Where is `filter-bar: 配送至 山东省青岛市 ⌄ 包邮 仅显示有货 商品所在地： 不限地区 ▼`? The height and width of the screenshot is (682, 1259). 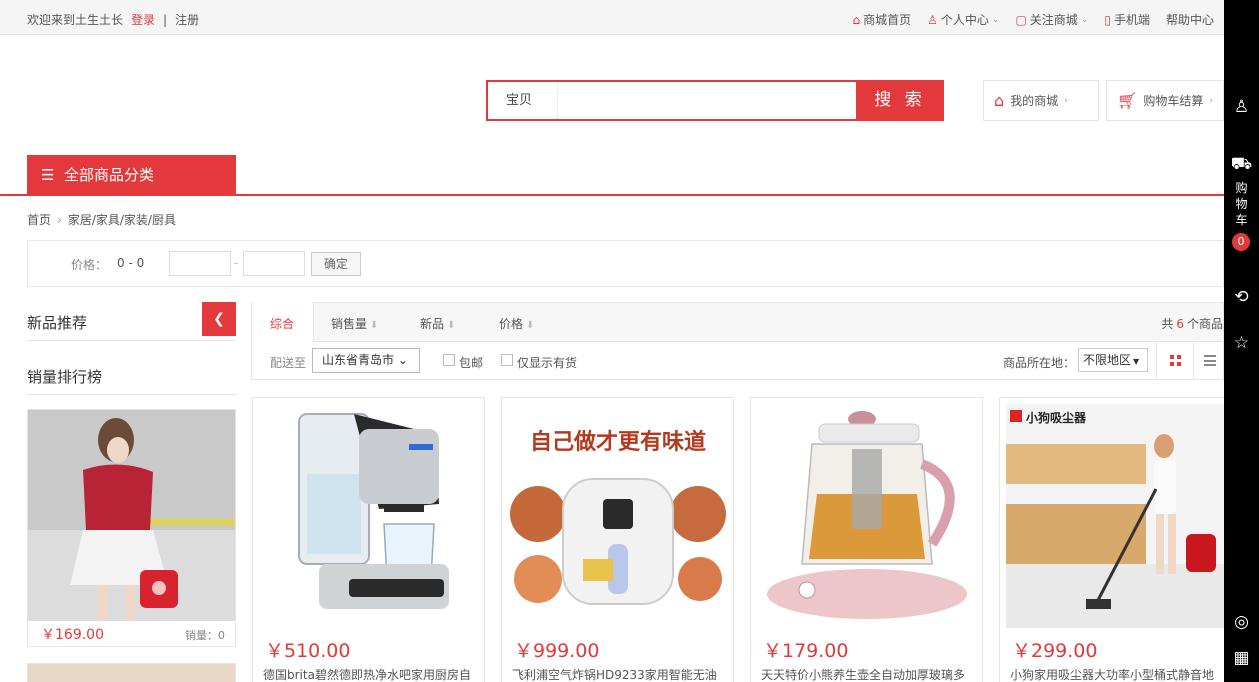 filter-bar: 配送至 山东省青岛市 ⌄ 包邮 仅显示有货 商品所在地： 不限地区 ▼ is located at coordinates (737, 361).